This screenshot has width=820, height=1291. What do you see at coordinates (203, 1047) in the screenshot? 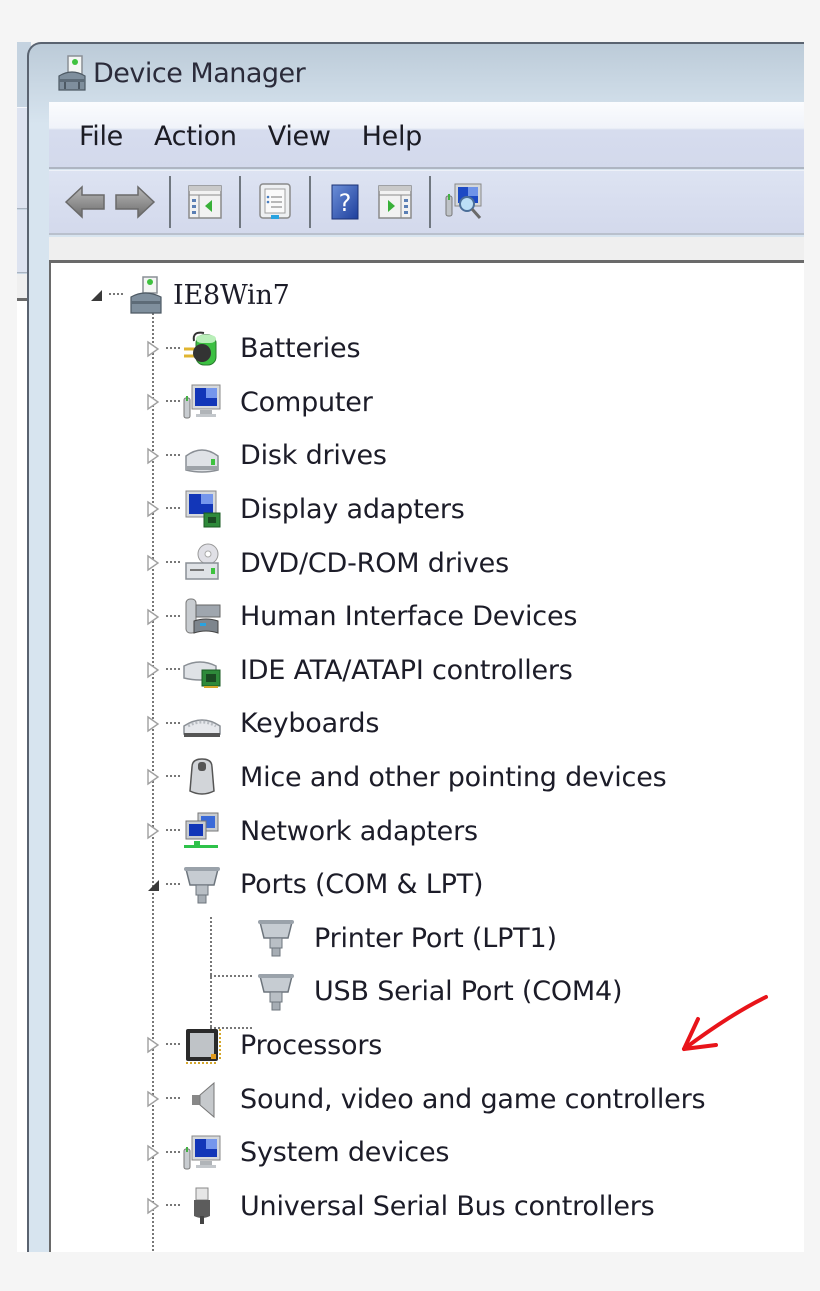
I see `processor-icon` at bounding box center [203, 1047].